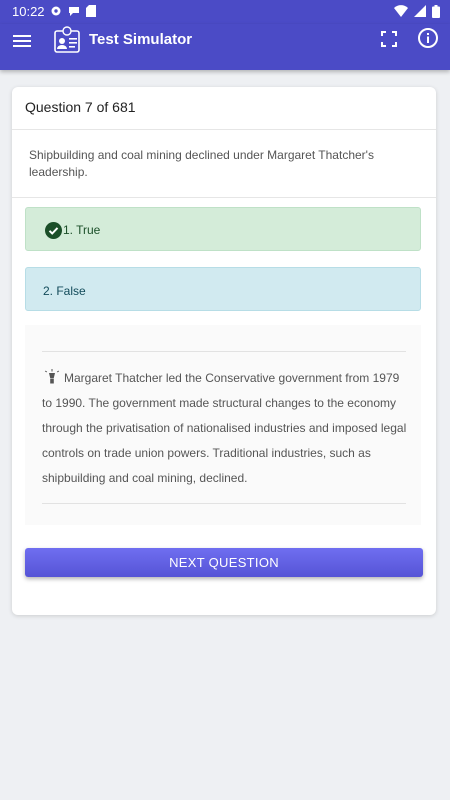  Describe the element at coordinates (28, 11) in the screenshot. I see `status-time: 10:22` at that location.